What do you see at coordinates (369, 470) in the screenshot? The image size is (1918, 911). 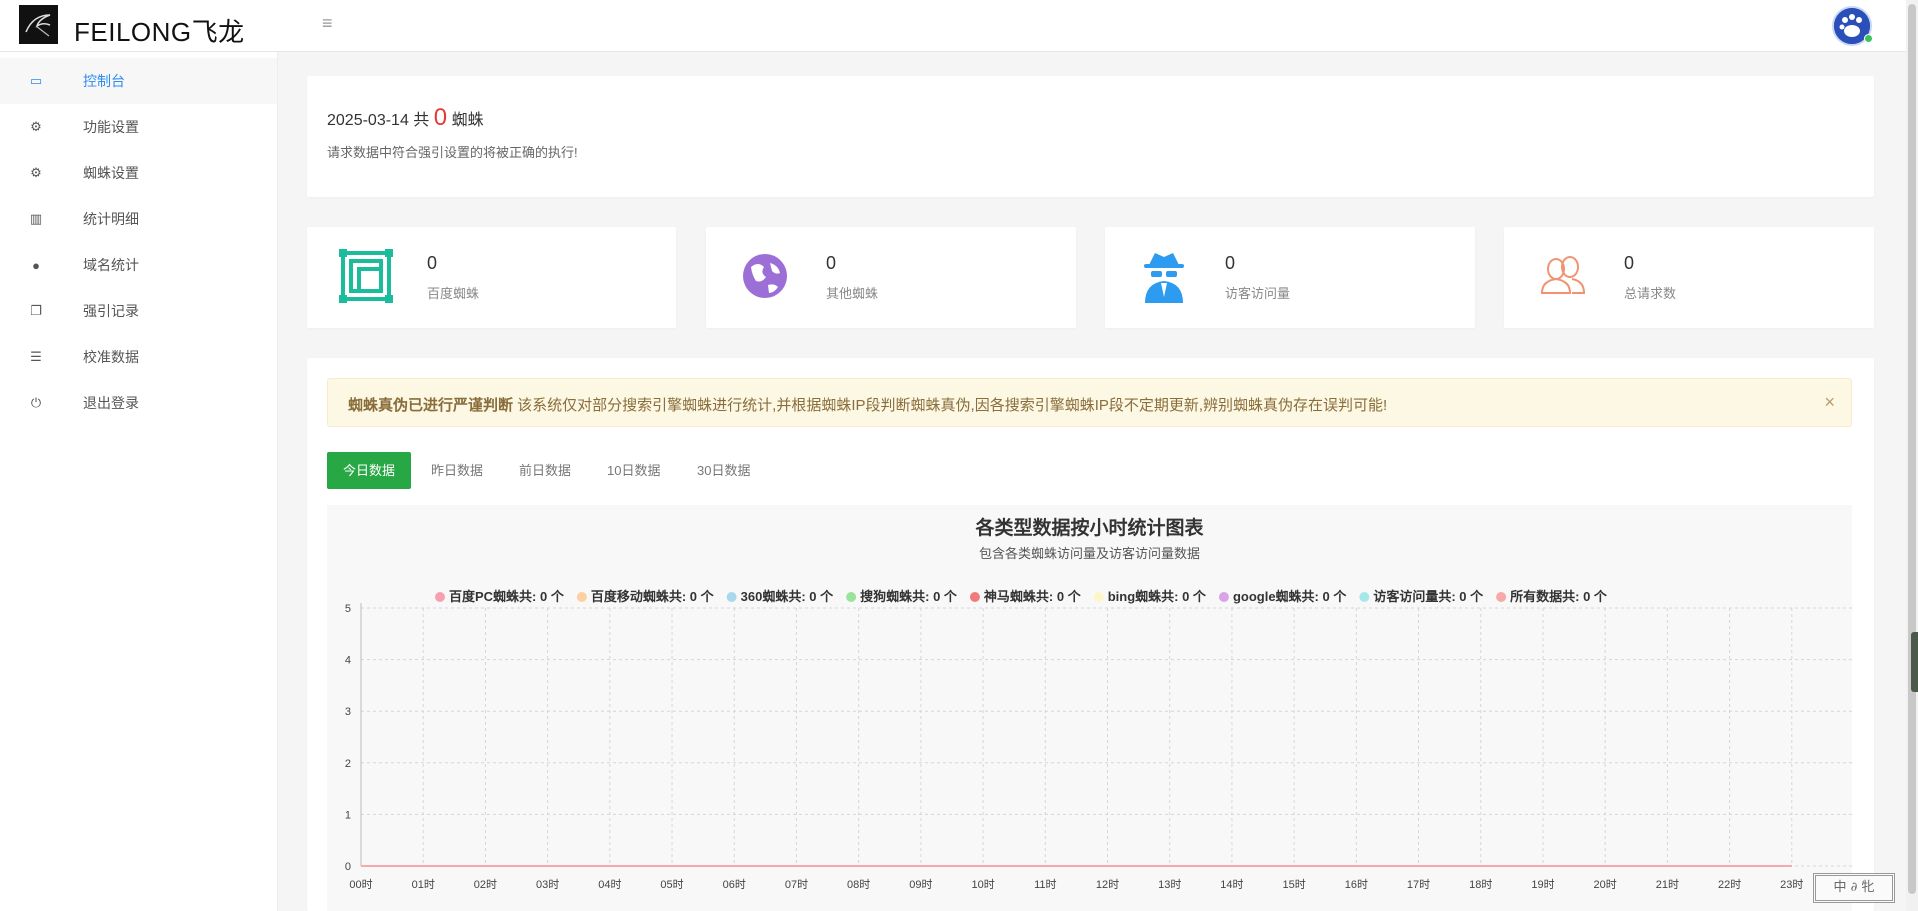 I see `tab-today: 今日数据` at bounding box center [369, 470].